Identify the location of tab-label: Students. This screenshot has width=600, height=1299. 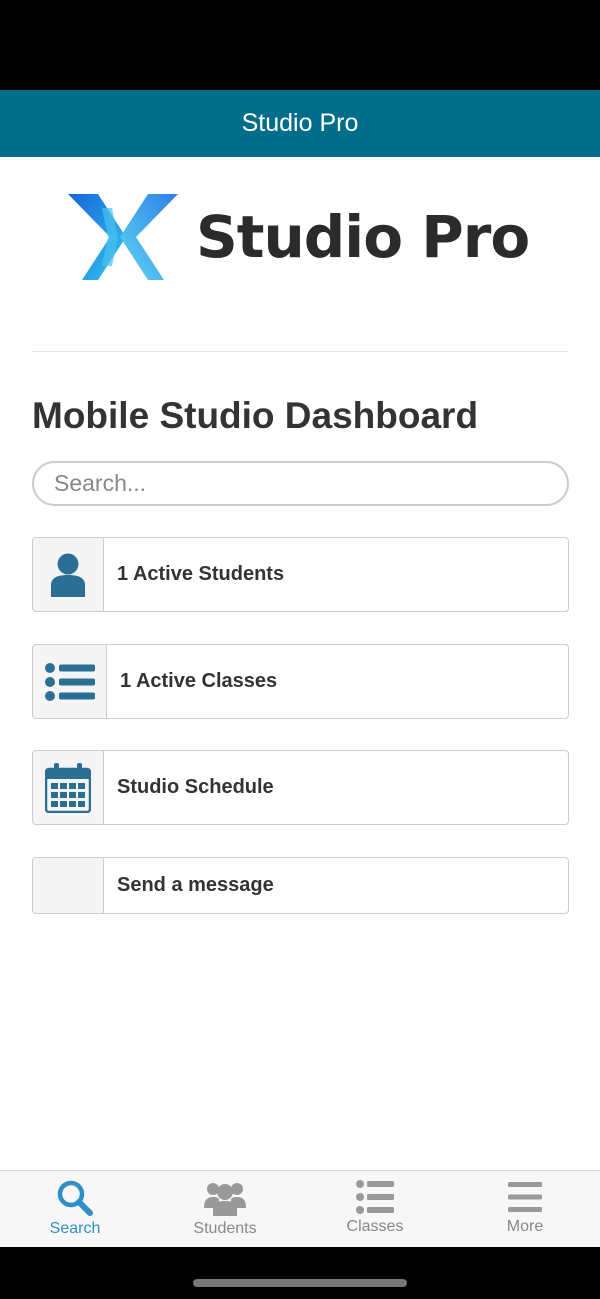
(225, 1228).